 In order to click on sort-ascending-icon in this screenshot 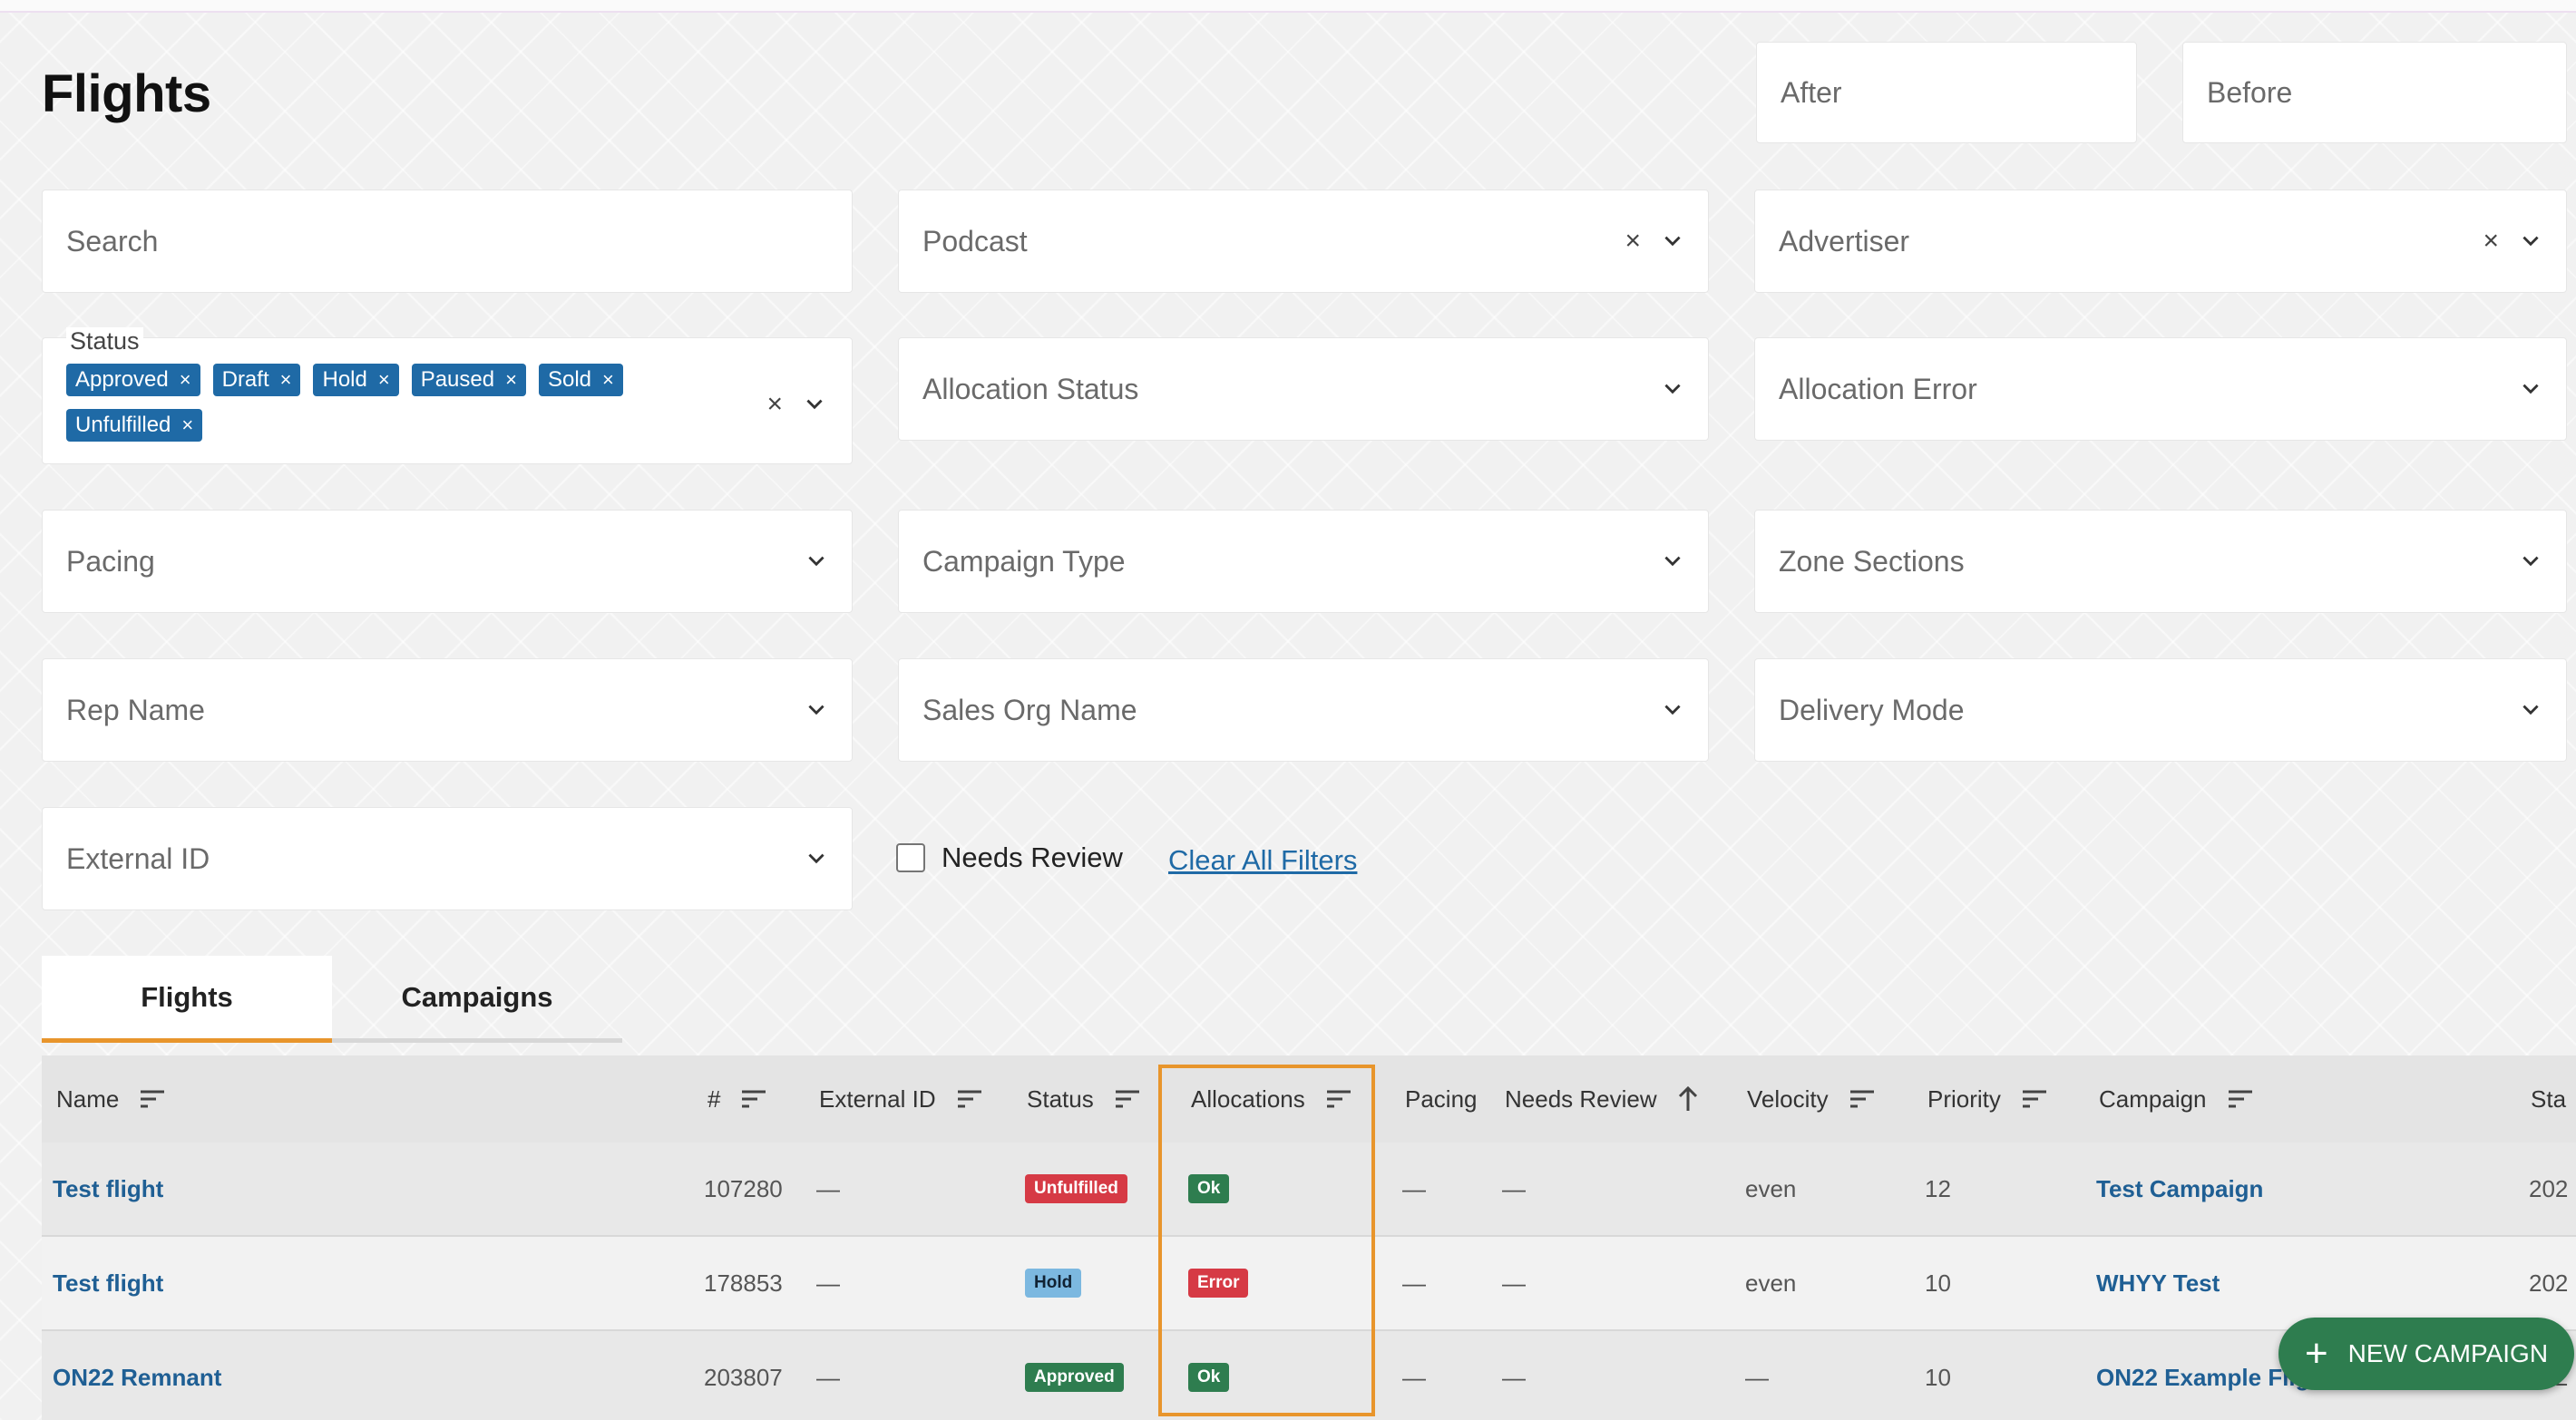, I will do `click(1688, 1099)`.